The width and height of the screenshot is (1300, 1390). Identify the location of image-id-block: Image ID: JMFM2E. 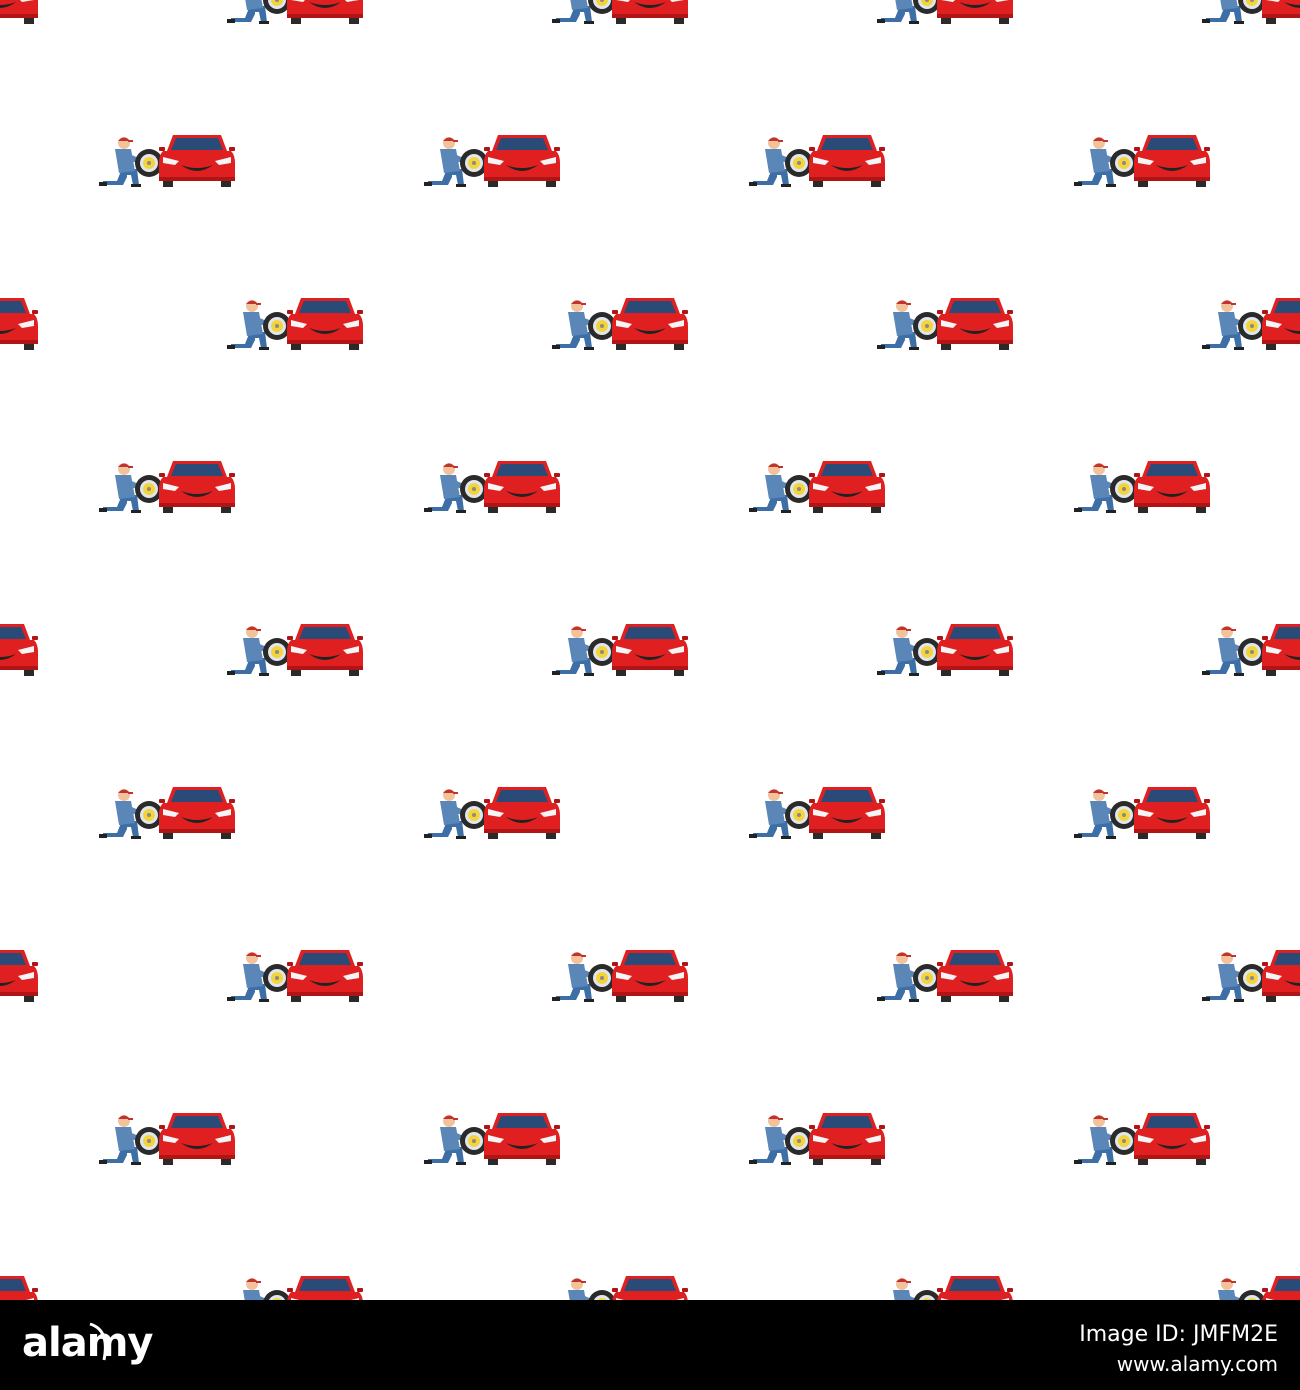
(1178, 1335).